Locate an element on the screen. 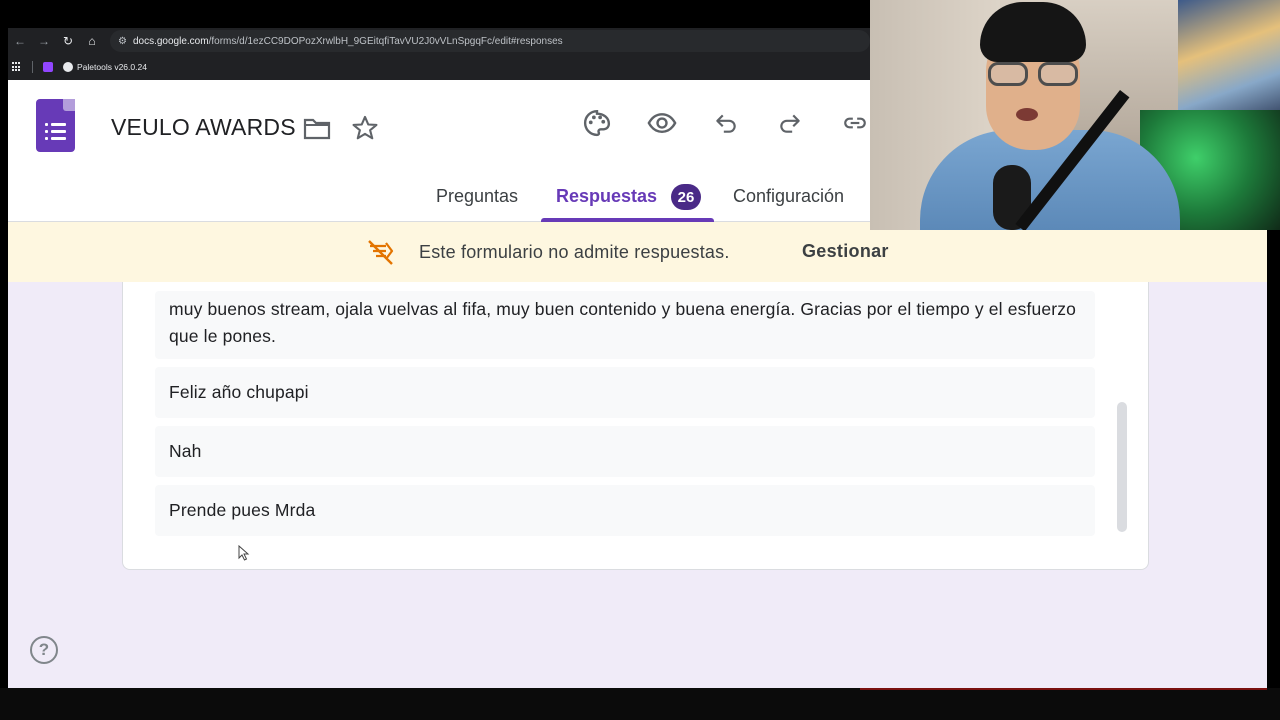  globe-icon is located at coordinates (68, 67).